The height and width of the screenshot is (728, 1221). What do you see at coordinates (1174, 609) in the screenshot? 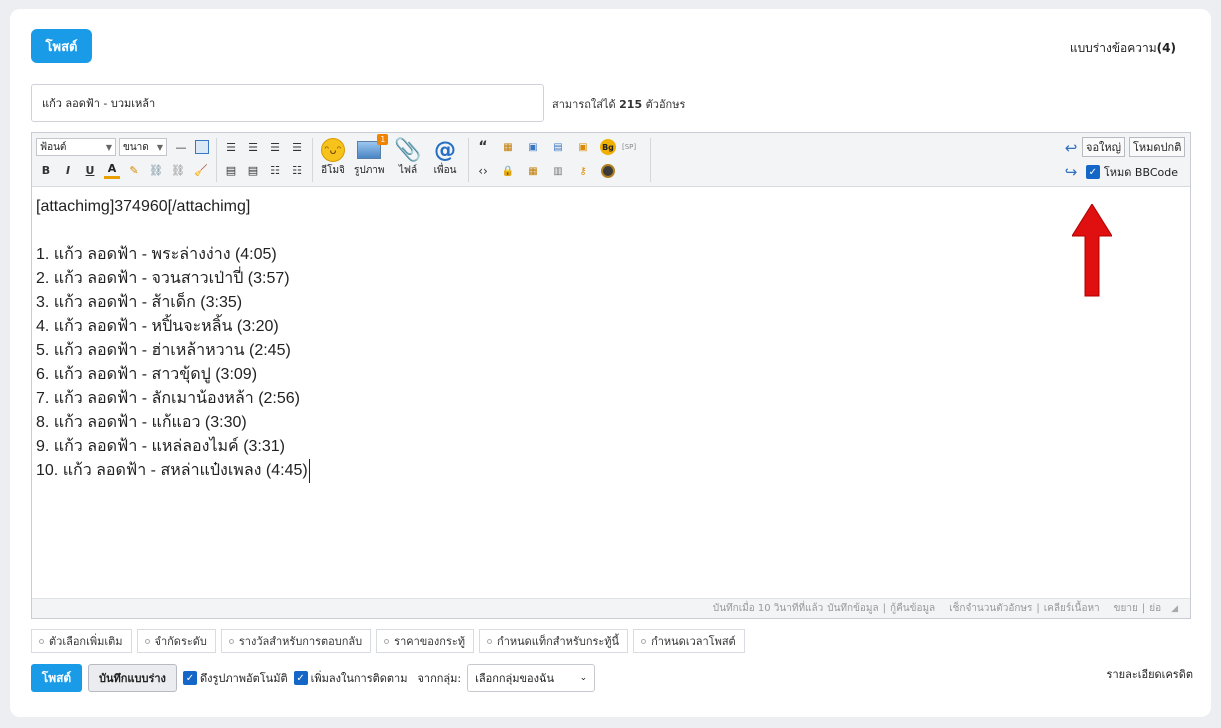
I see `resize-grip-icon: ◢` at bounding box center [1174, 609].